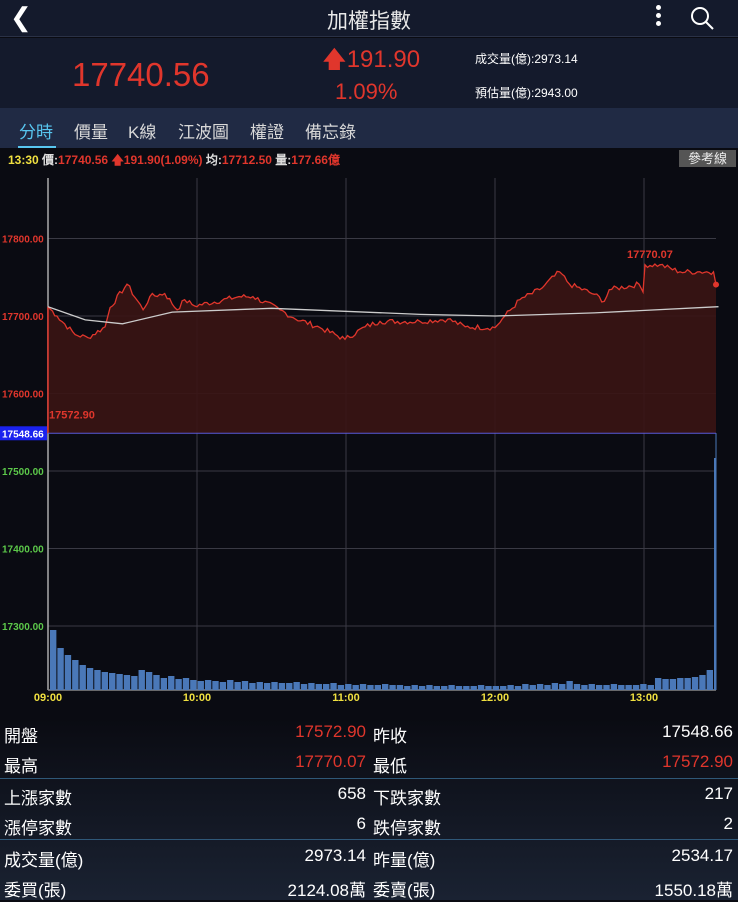 The width and height of the screenshot is (738, 902). Describe the element at coordinates (697, 731) in the screenshot. I see `stat-value: 17548.66` at that location.